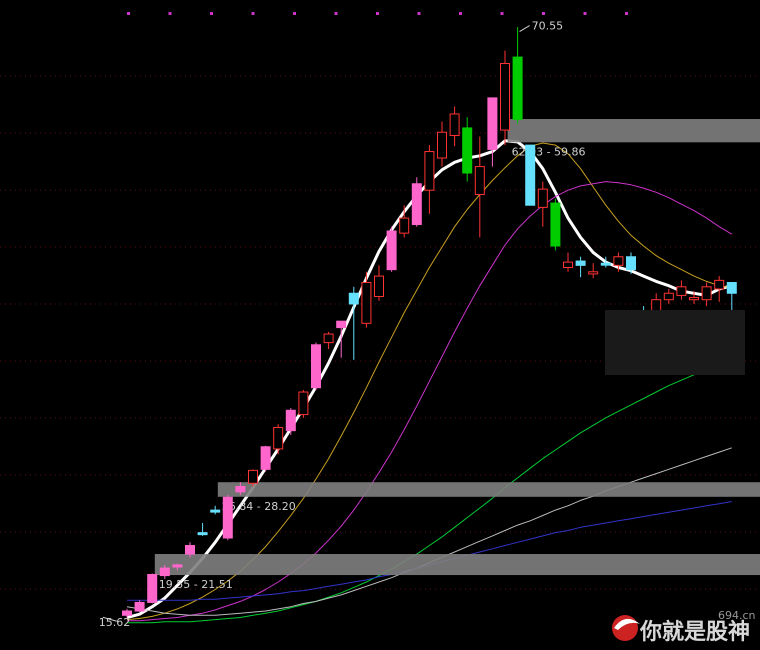  I want to click on blurred-watermark-box, so click(675, 342).